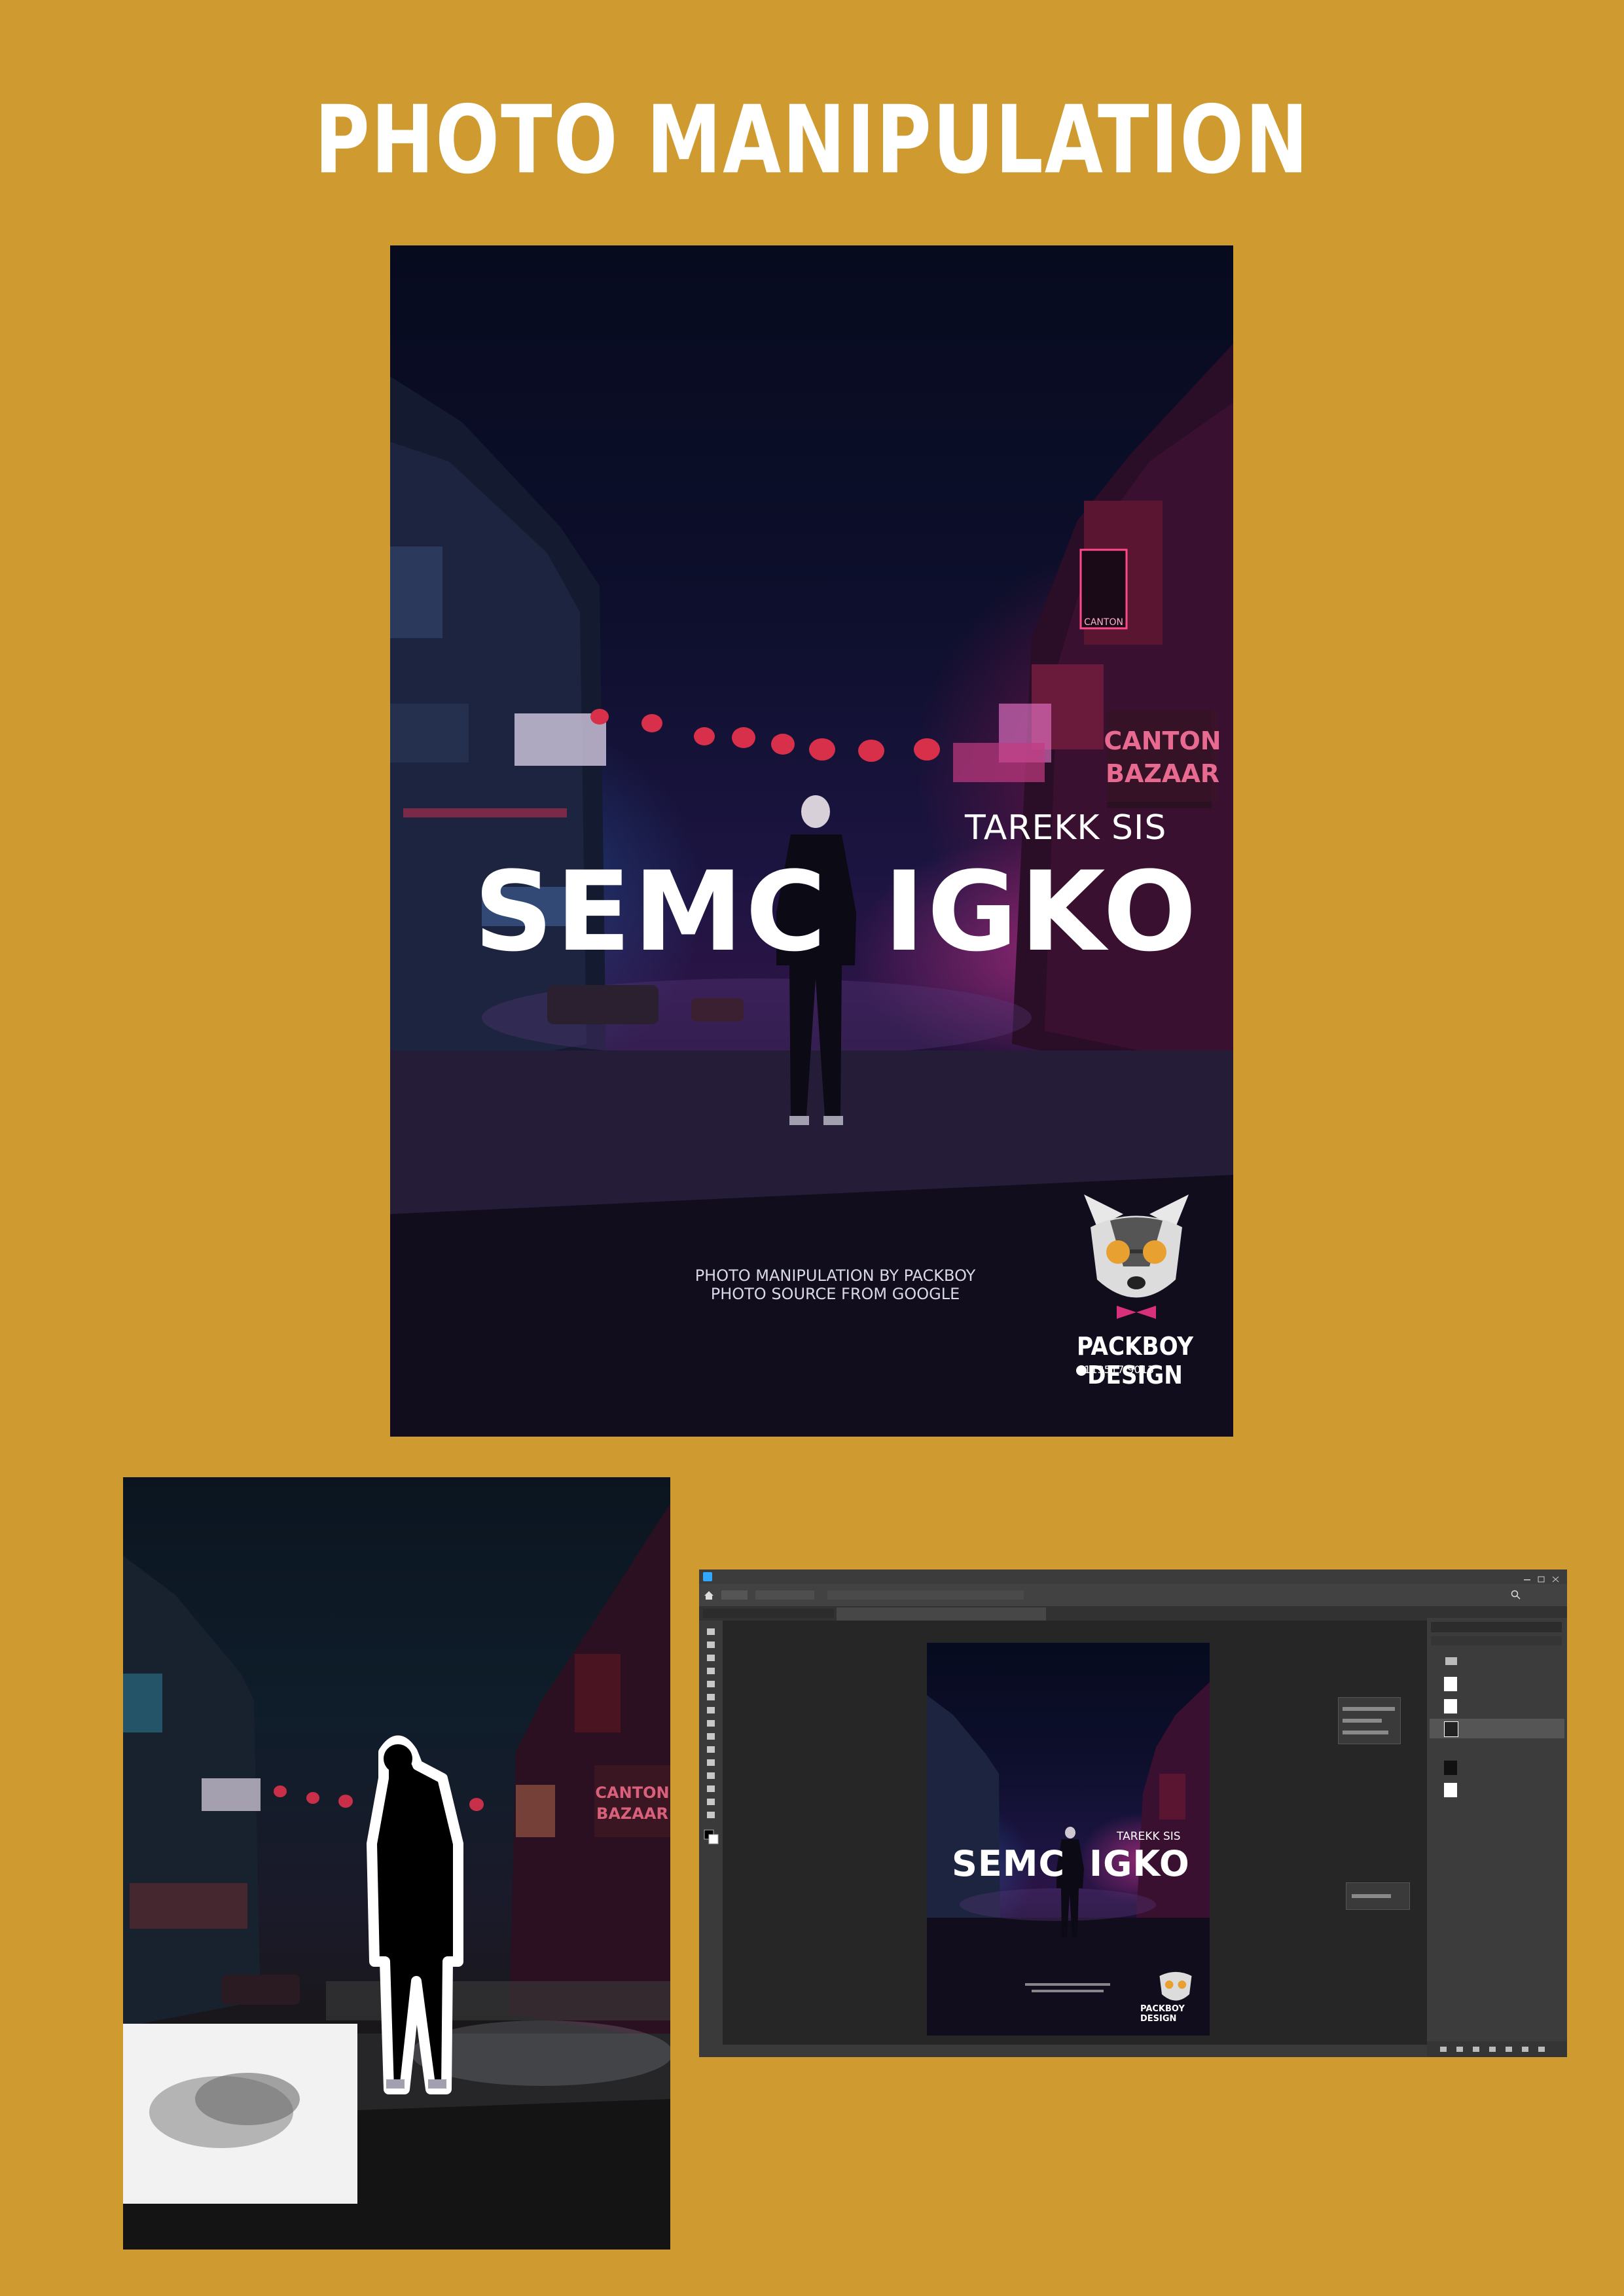  I want to click on ps-doc-brand: PACKBOY DESIGN, so click(1162, 2014).